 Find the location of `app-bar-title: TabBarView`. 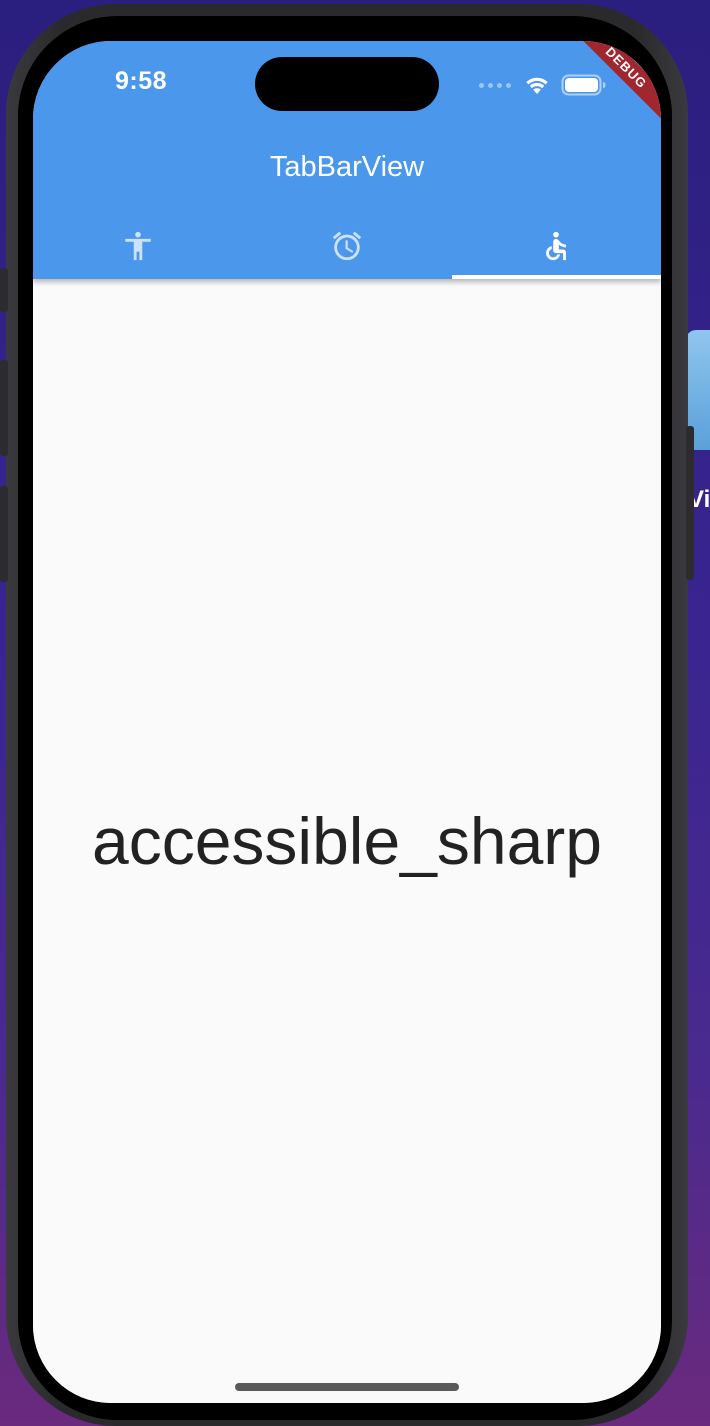

app-bar-title: TabBarView is located at coordinates (347, 167).